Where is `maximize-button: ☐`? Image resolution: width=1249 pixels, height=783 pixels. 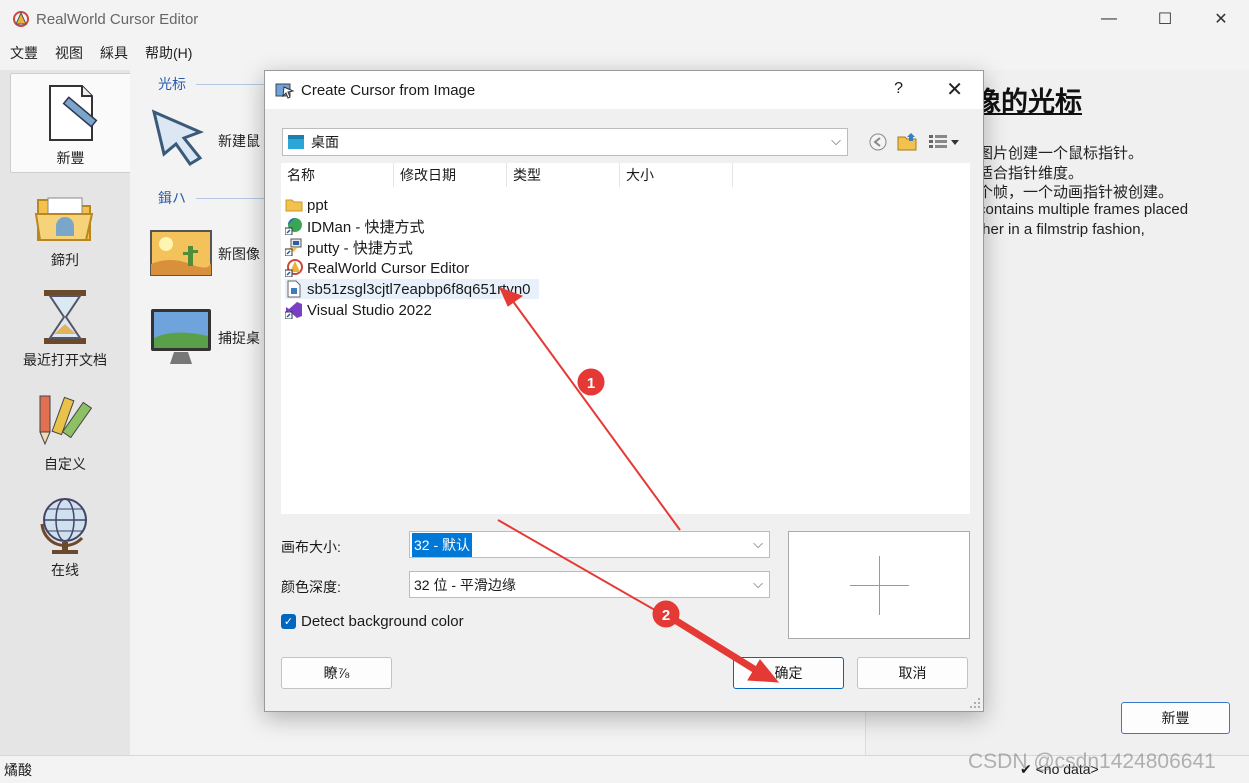
maximize-button: ☐ is located at coordinates (1165, 19).